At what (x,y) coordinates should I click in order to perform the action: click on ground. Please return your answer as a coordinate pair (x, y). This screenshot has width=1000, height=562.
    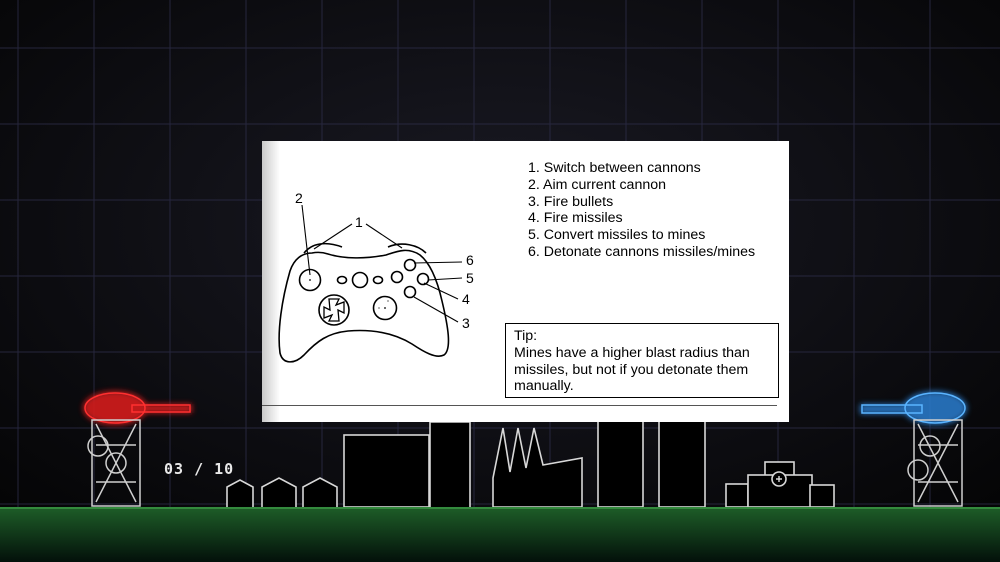
    Looking at the image, I should click on (500, 534).